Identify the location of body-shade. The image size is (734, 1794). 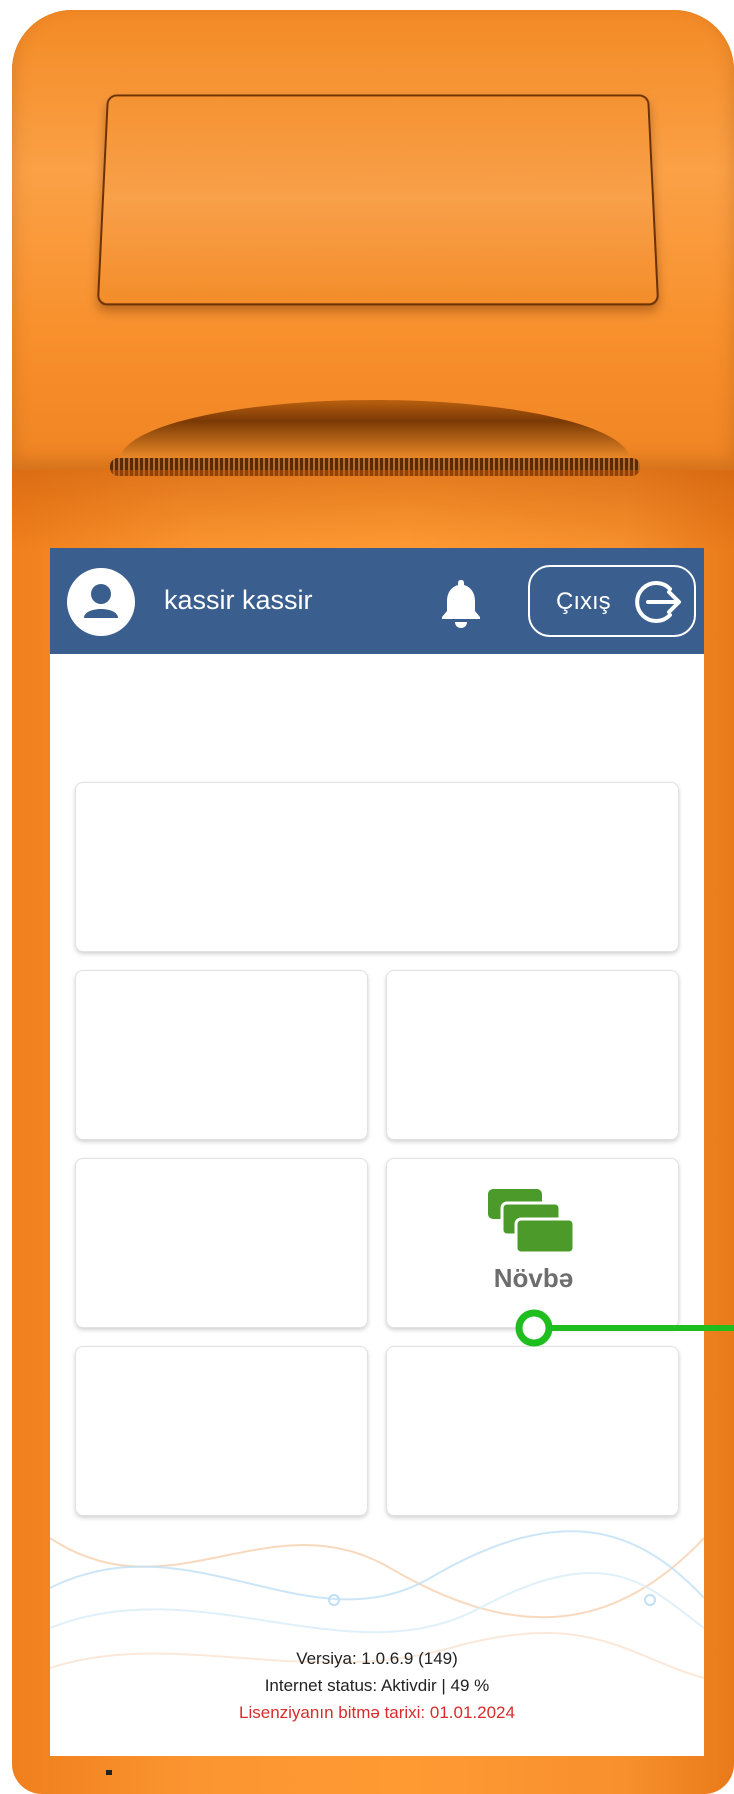
(373, 510).